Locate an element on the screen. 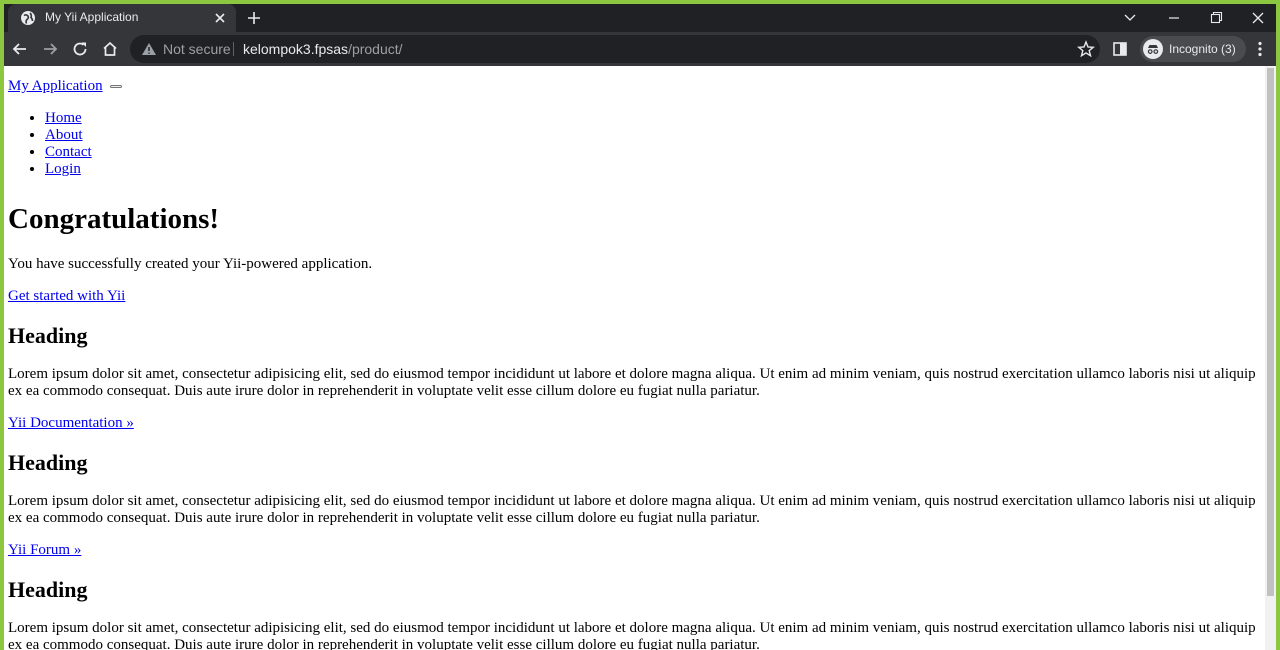 The width and height of the screenshot is (1280, 650). close-tab-icon is located at coordinates (220, 18).